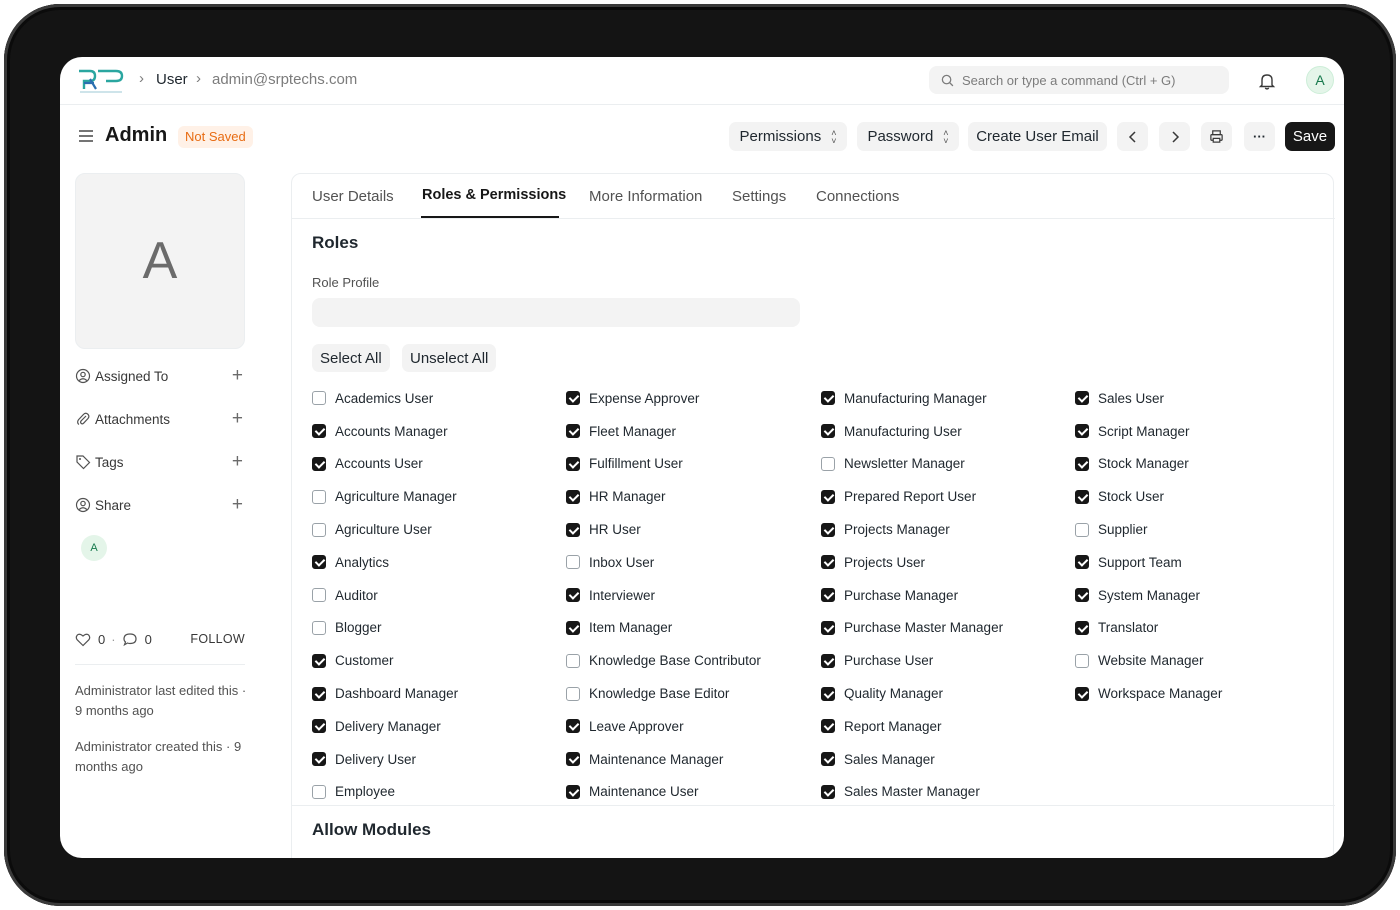  What do you see at coordinates (693, 628) in the screenshot?
I see `role-checkbox-row: Item Manager` at bounding box center [693, 628].